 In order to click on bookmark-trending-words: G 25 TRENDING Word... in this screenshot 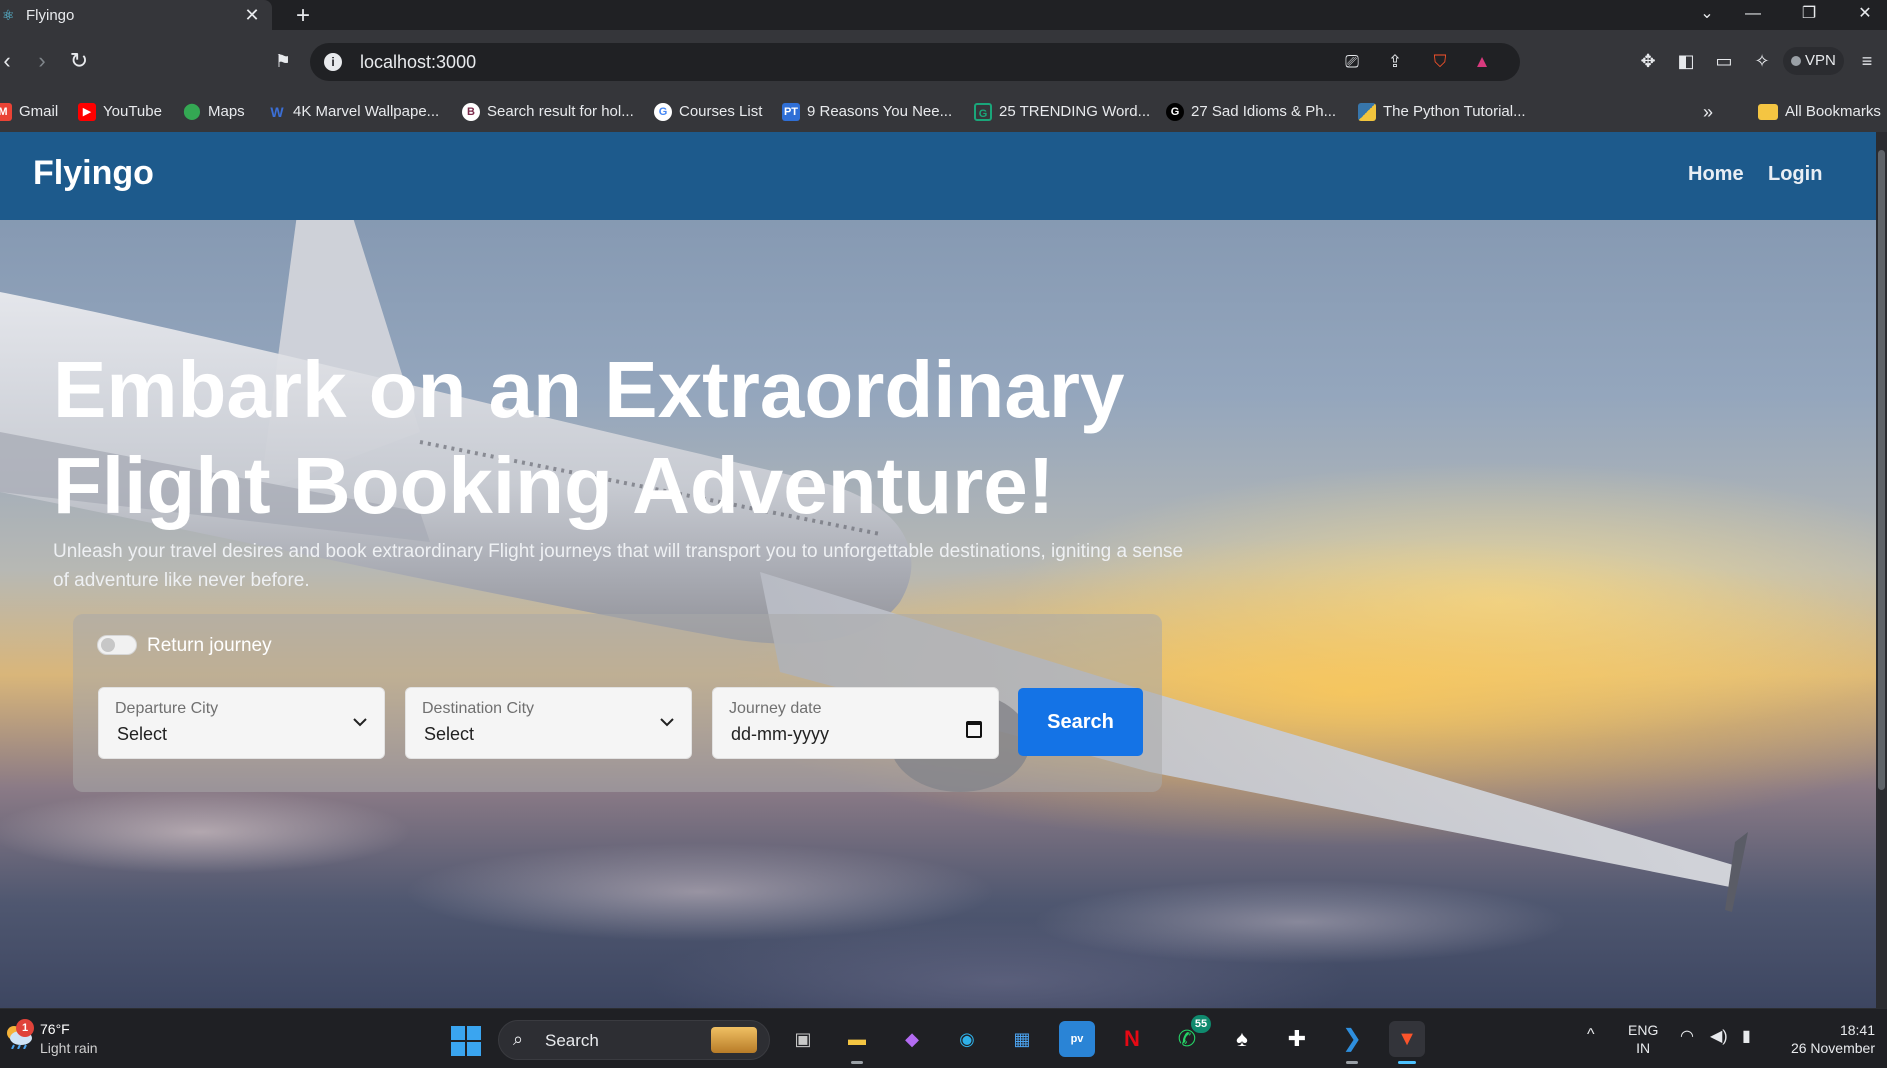, I will do `click(1062, 112)`.